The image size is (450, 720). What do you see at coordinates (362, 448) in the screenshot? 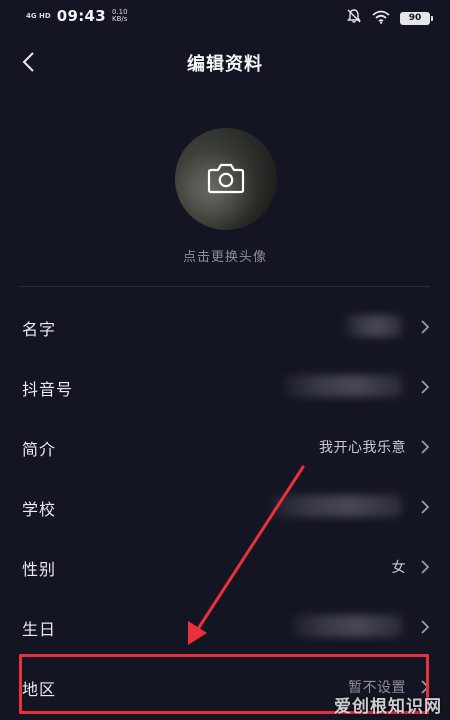
I see `field-value: 我开心我乐意` at bounding box center [362, 448].